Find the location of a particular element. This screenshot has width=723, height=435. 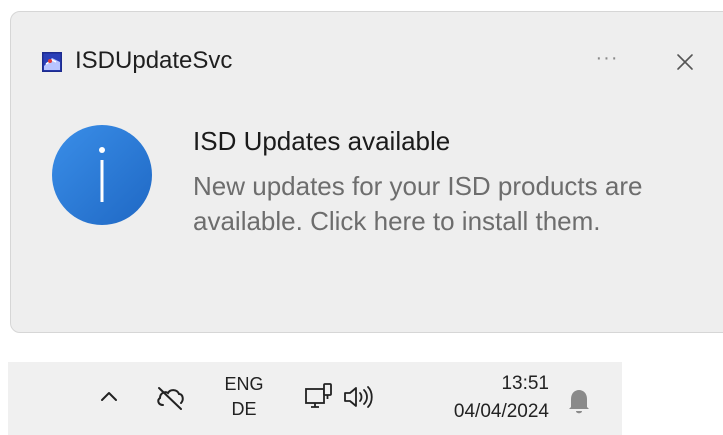

cloud-offline-icon is located at coordinates (170, 398).